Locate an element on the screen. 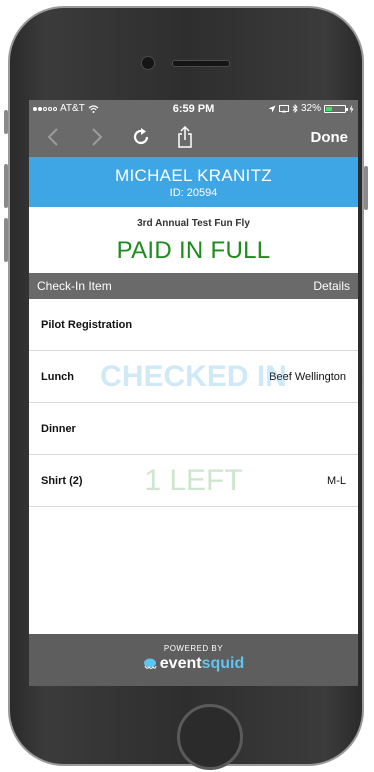  checkin-item-label: Pilot Registration is located at coordinates (87, 324).